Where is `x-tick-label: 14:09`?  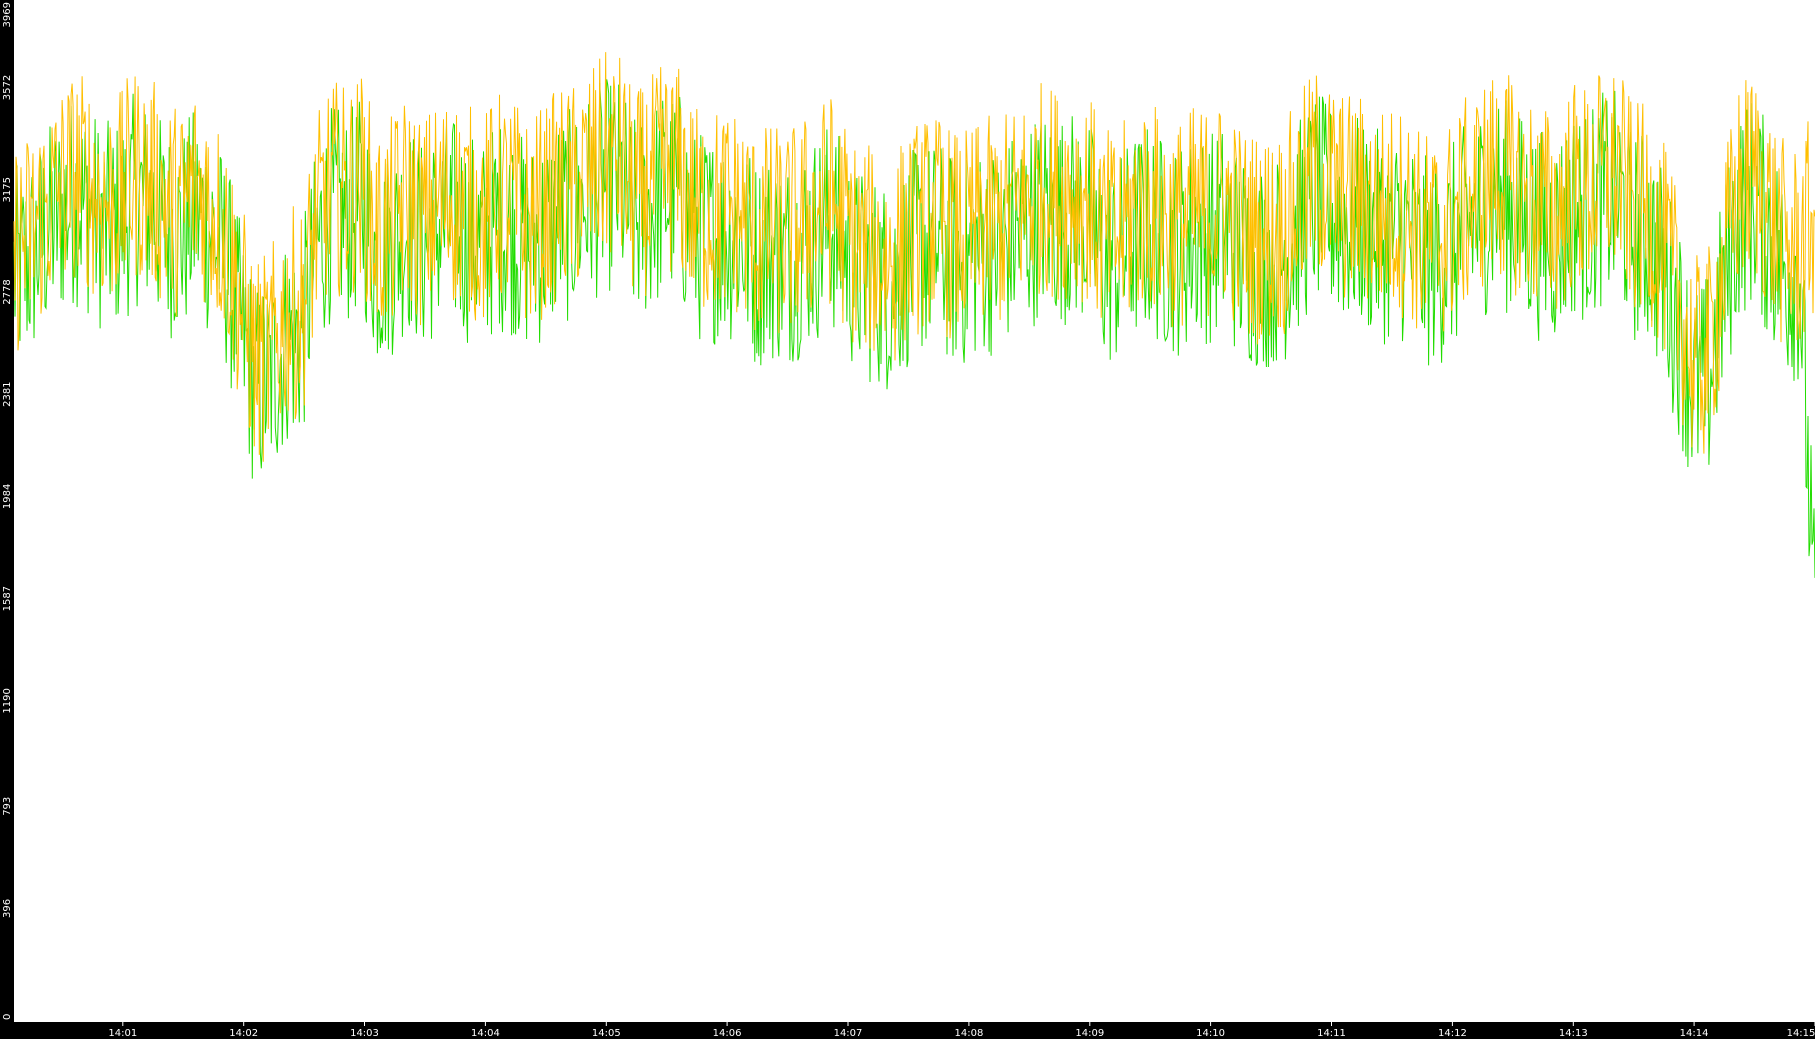 x-tick-label: 14:09 is located at coordinates (1089, 1033).